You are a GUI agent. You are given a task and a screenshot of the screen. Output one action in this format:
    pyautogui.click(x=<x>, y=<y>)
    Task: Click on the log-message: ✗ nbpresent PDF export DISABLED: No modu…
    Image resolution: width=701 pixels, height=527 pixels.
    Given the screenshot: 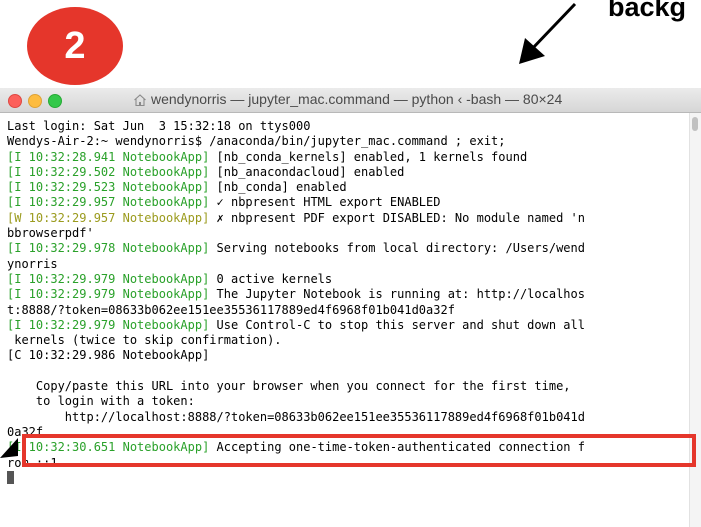 What is the action you would take?
    pyautogui.click(x=397, y=217)
    